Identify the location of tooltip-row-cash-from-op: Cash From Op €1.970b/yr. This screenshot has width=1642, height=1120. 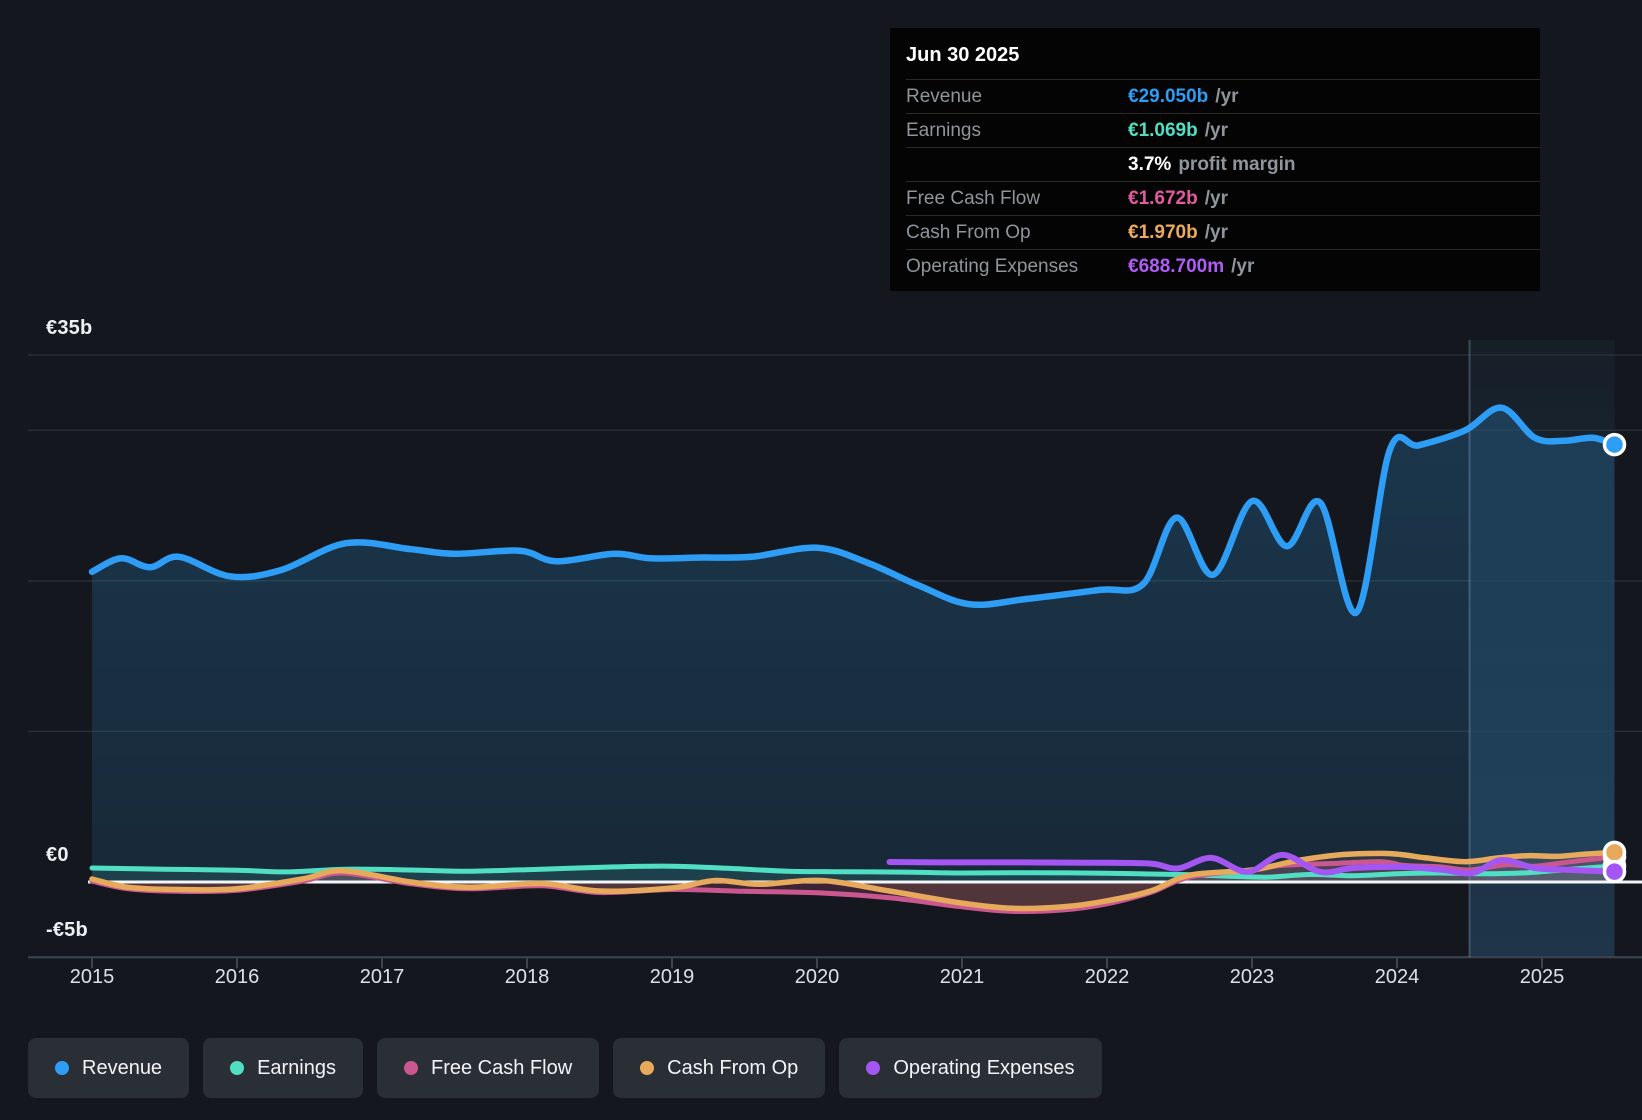
(1223, 232).